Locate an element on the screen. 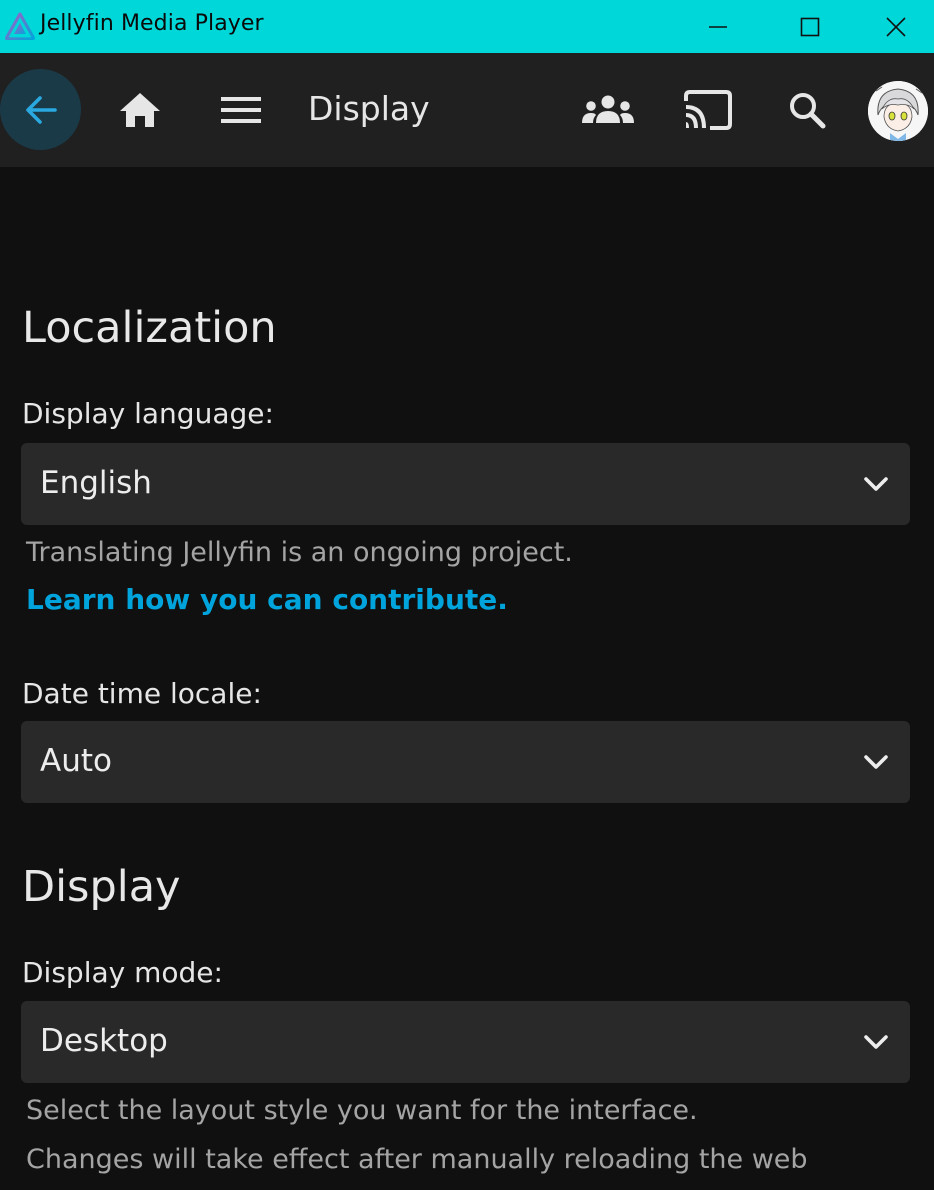  display-mode-label: Display mode: is located at coordinates (122, 972).